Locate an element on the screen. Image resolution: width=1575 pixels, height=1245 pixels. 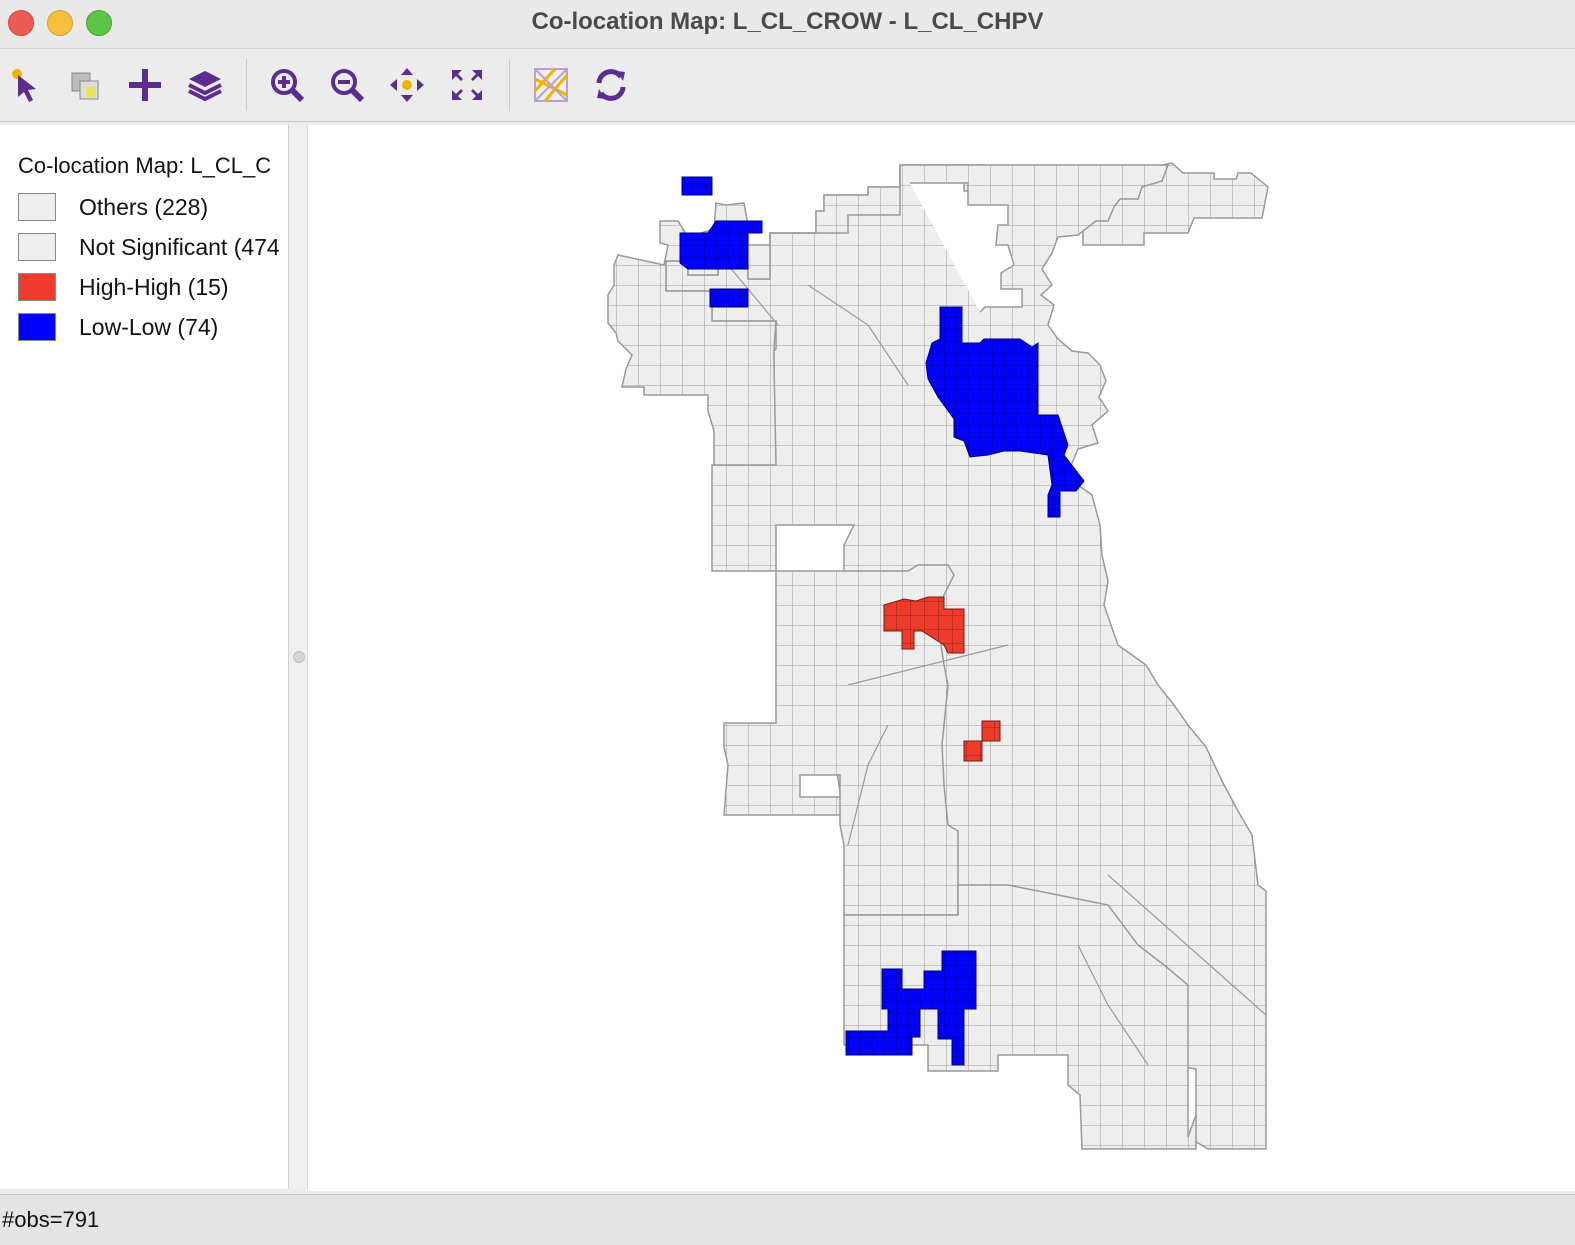
zoom-in-button is located at coordinates (287, 85).